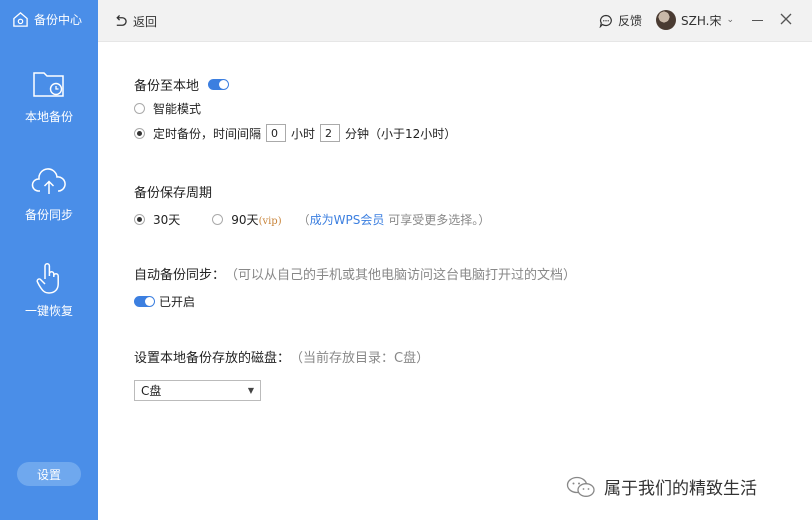 Image resolution: width=812 pixels, height=520 pixels. Describe the element at coordinates (49, 474) in the screenshot. I see `settings-button: 设置` at that location.